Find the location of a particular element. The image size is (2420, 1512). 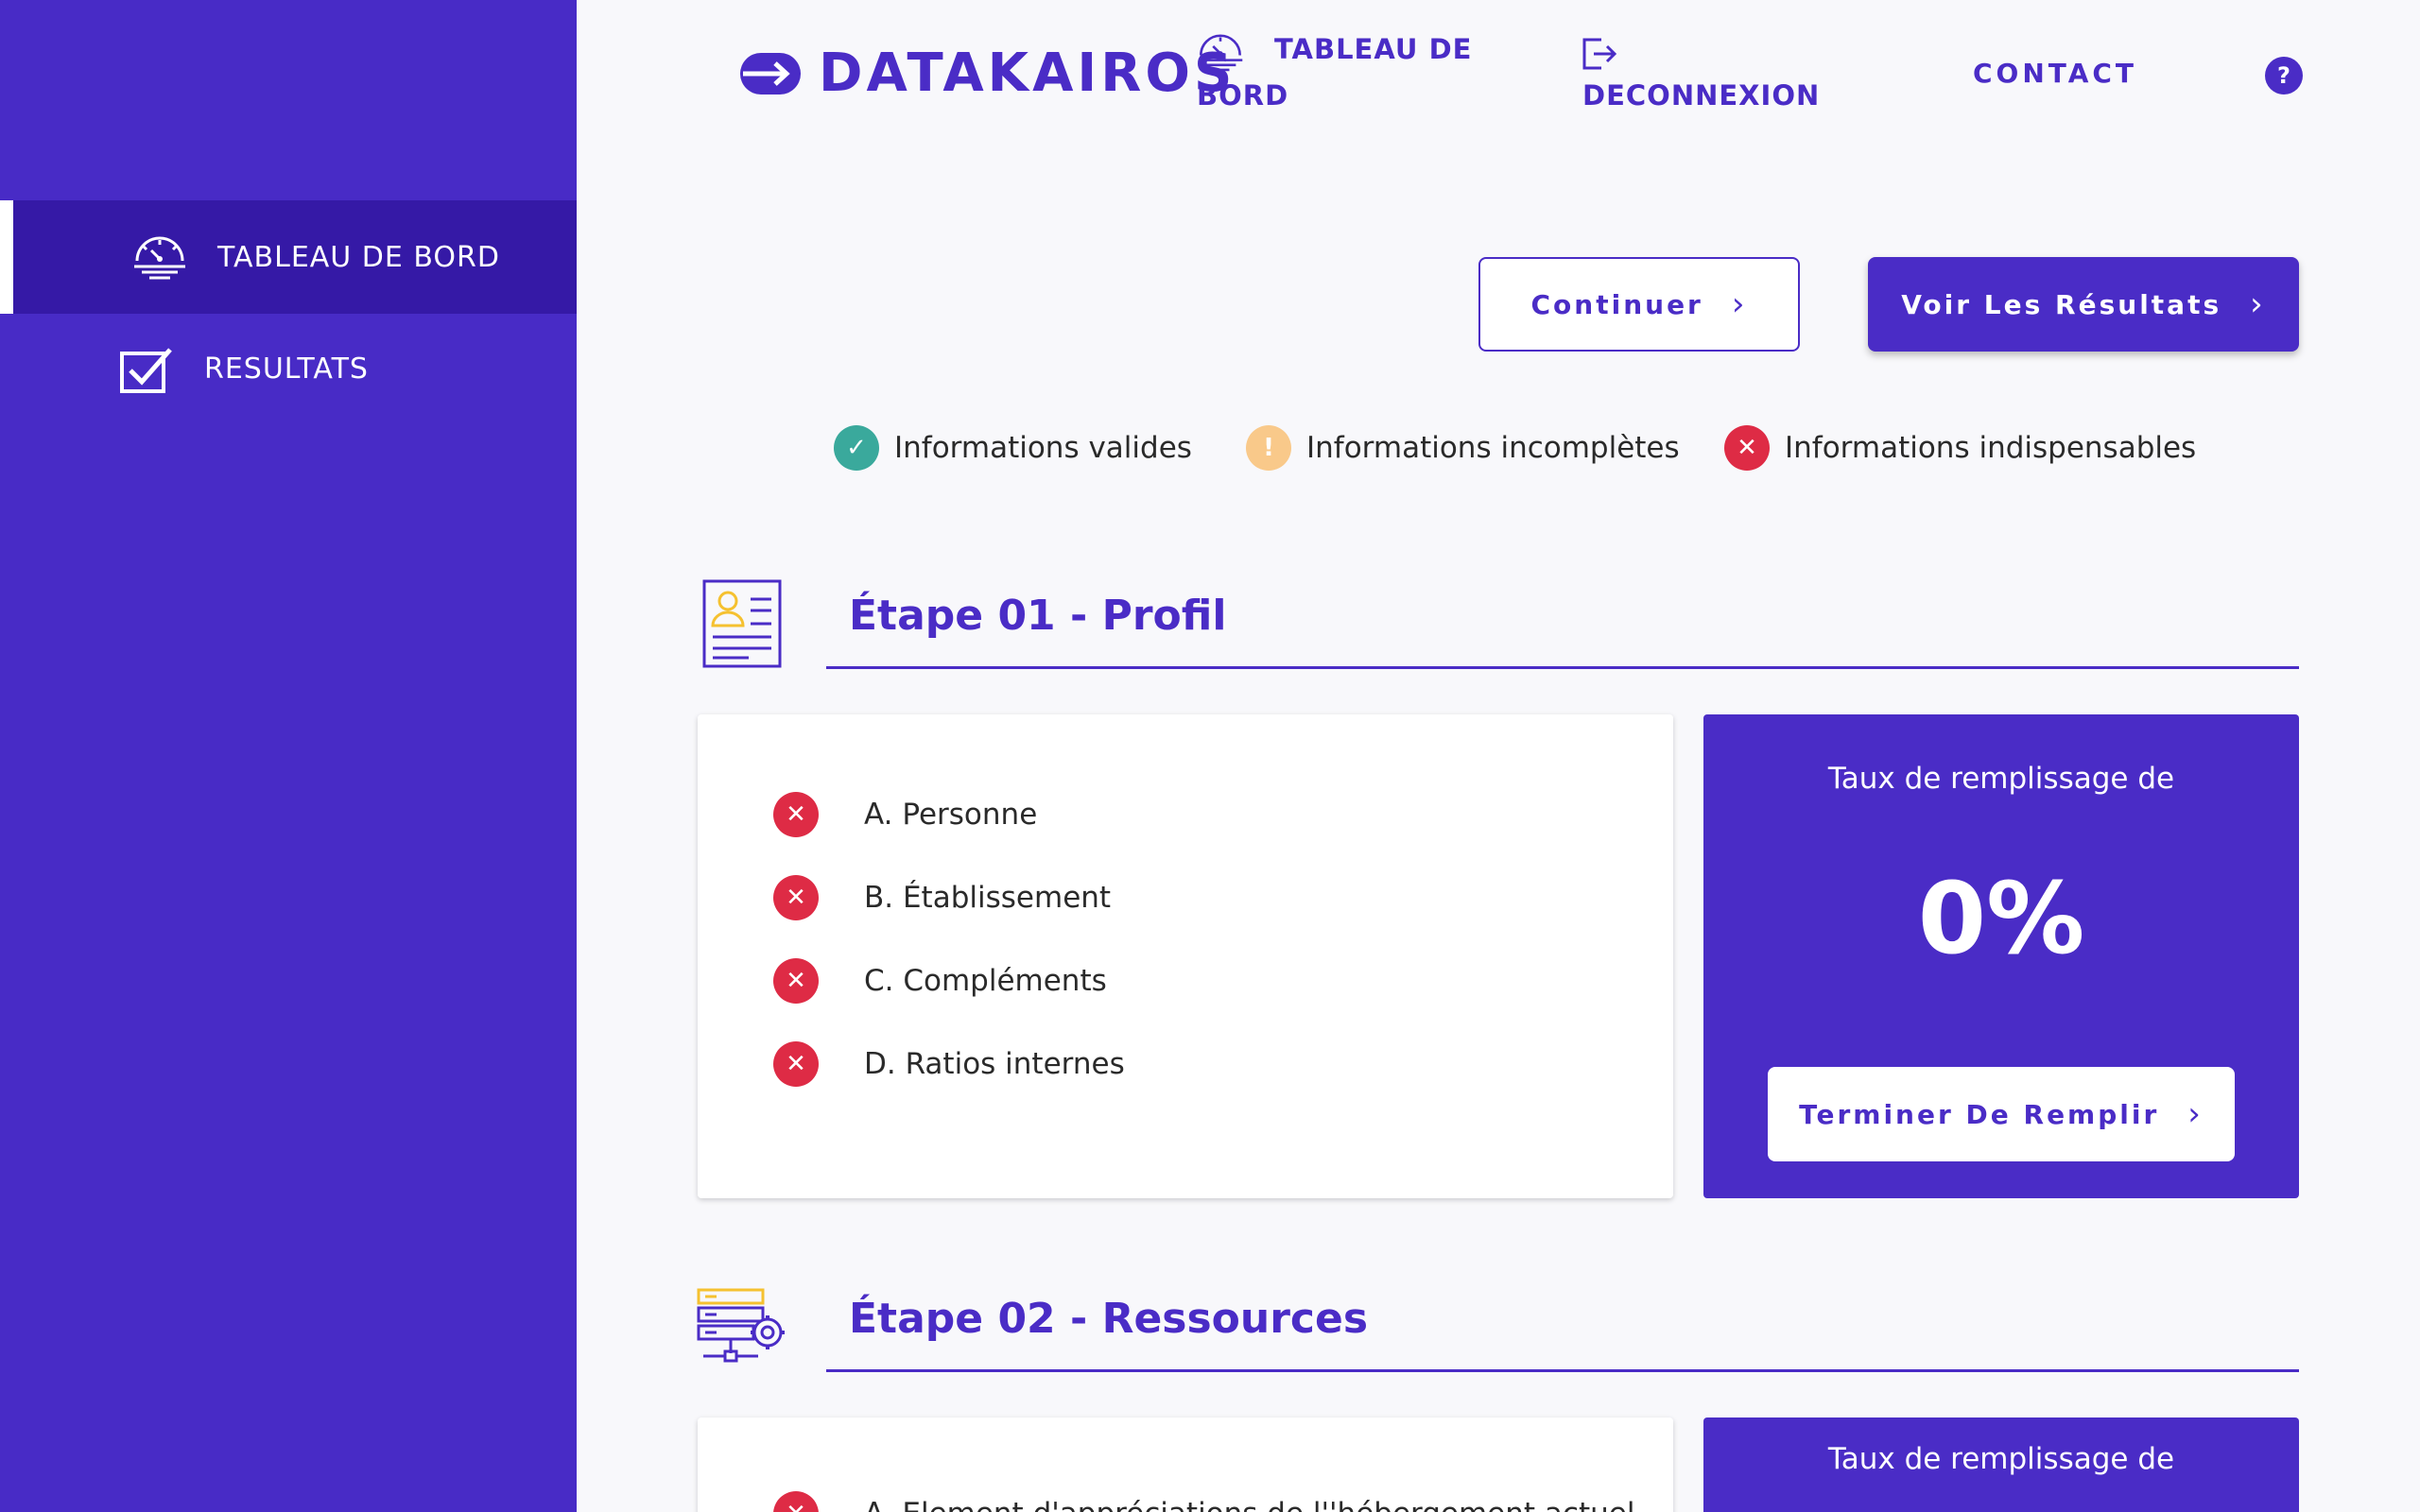

nav-dashboard-line1: TABLEAU DE is located at coordinates (1373, 49).